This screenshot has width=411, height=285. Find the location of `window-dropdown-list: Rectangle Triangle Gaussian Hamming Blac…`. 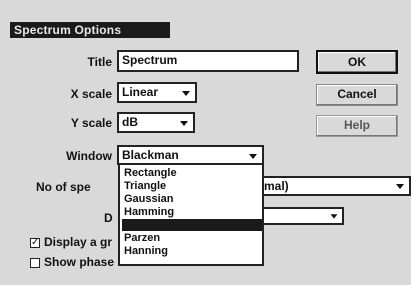

window-dropdown-list: Rectangle Triangle Gaussian Hamming Blac… is located at coordinates (191, 214).